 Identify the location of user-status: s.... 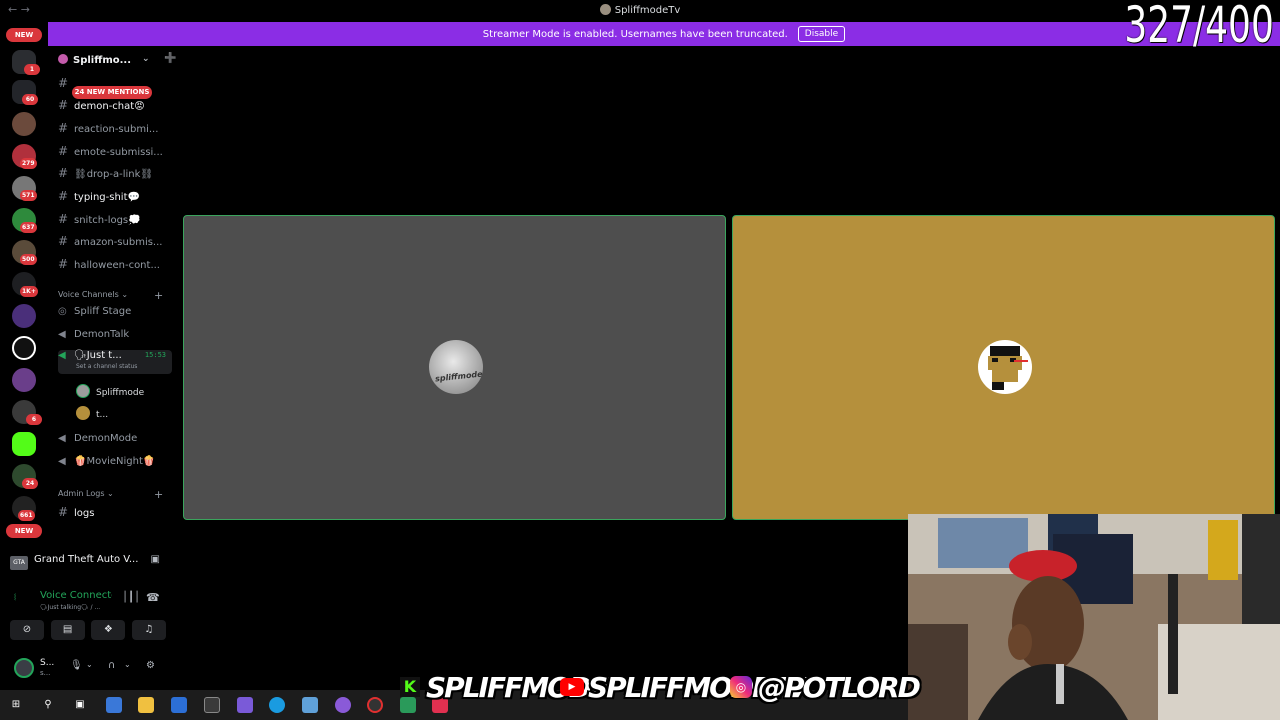
(45, 673).